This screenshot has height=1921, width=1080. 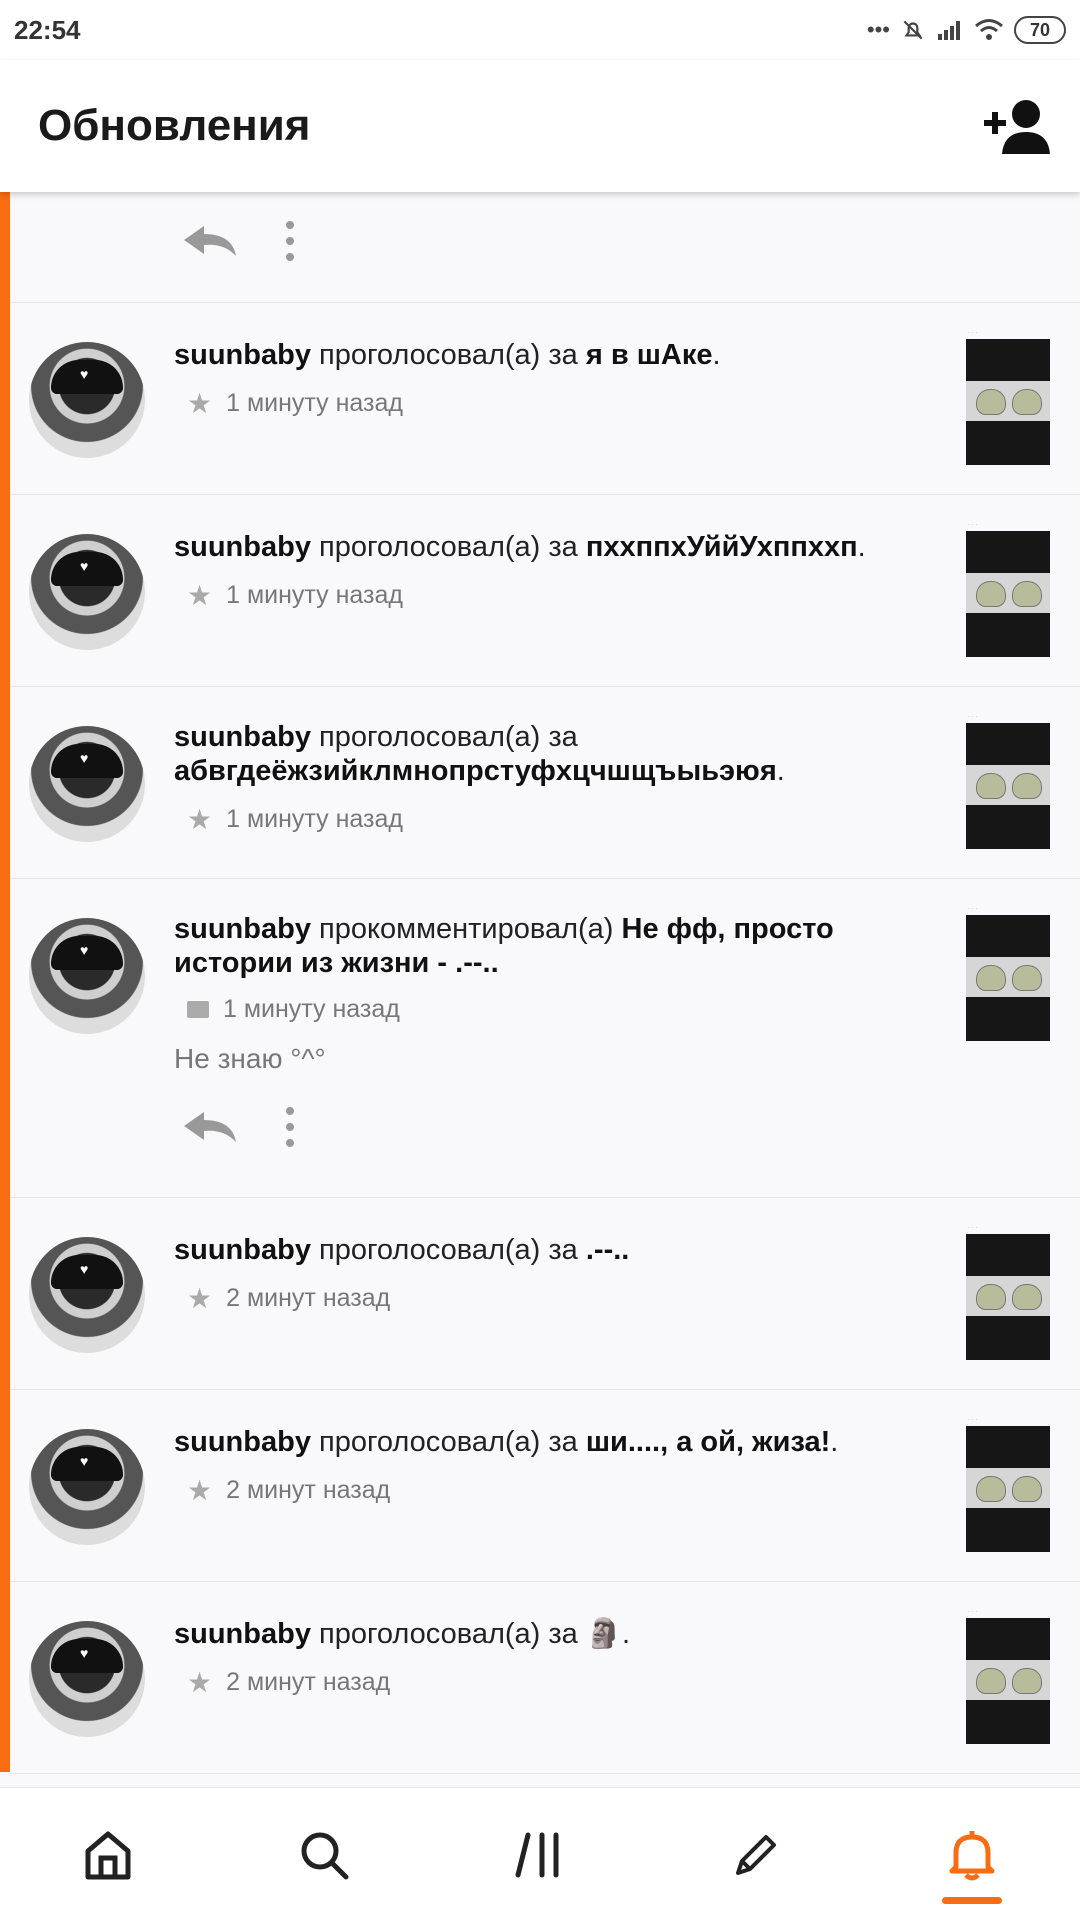 I want to click on battery-indicator: 70, so click(x=1040, y=30).